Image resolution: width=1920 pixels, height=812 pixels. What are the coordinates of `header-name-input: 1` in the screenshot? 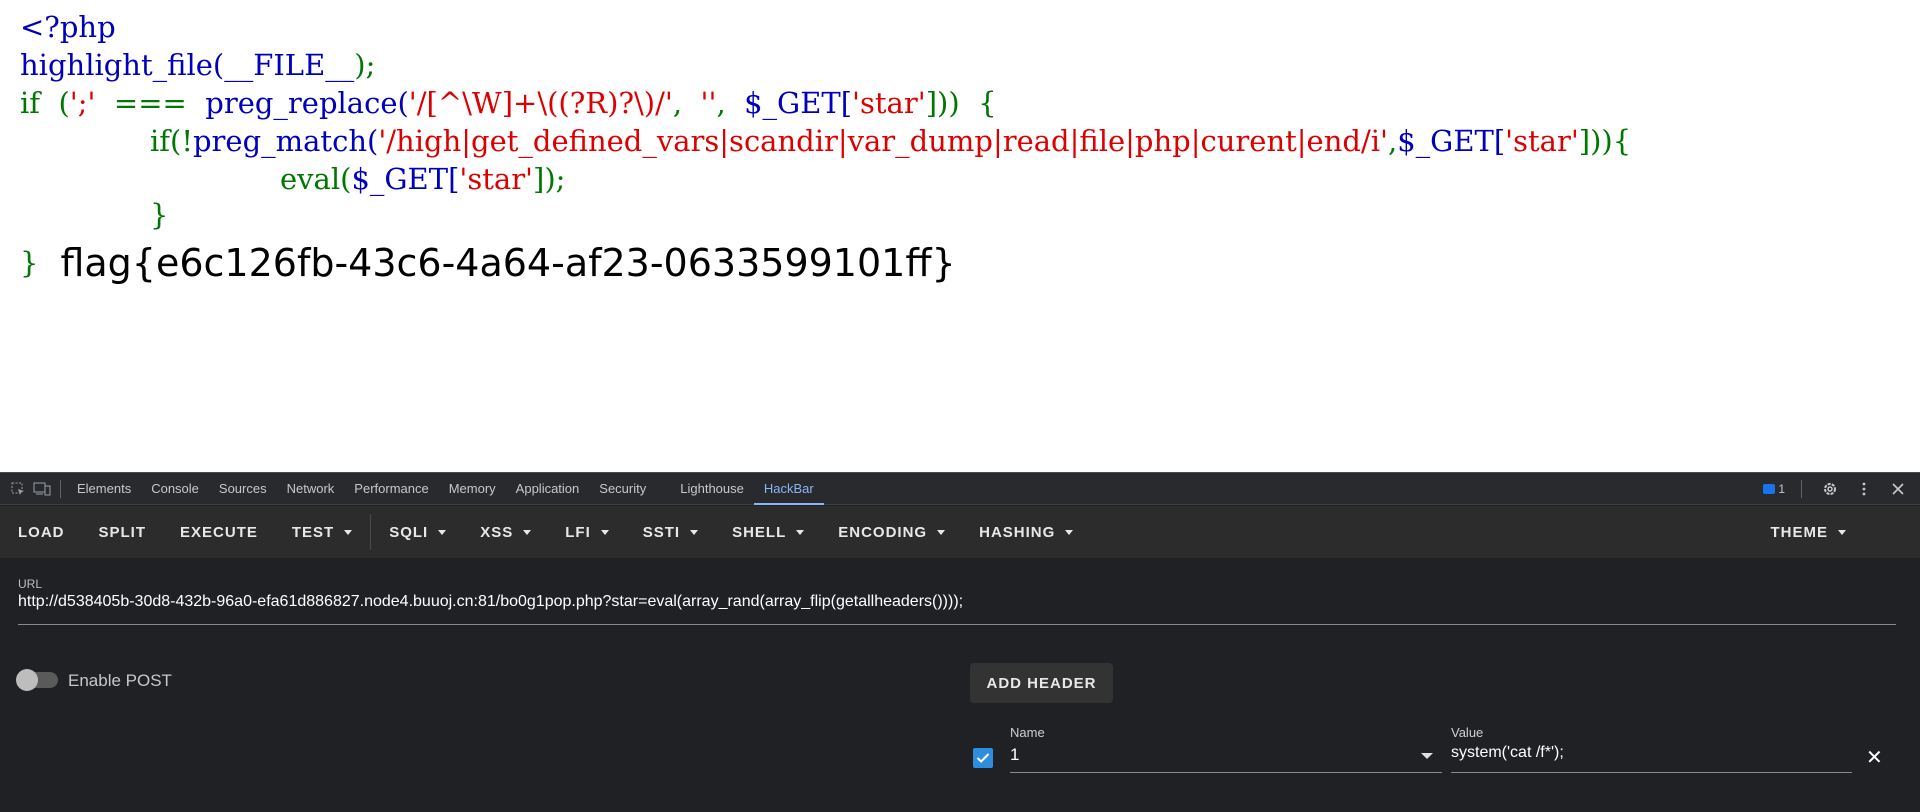 It's located at (1014, 755).